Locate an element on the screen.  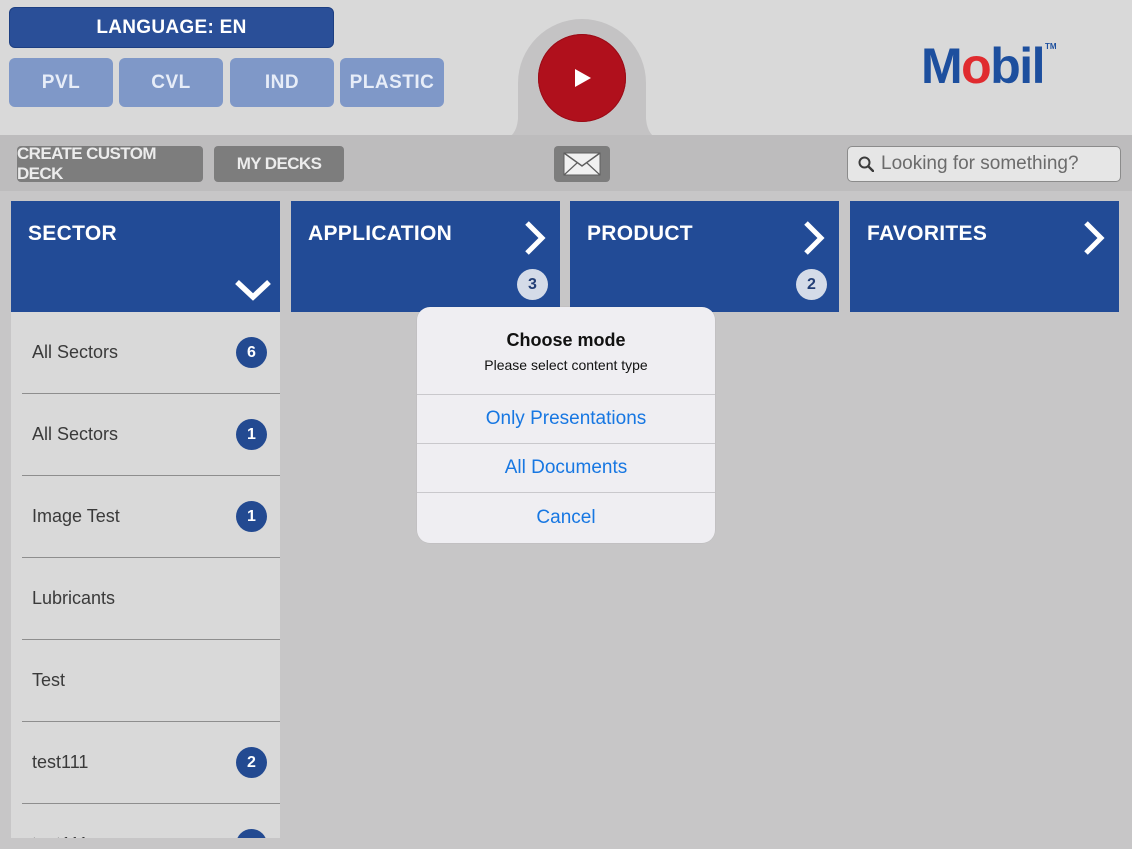
search-icon is located at coordinates (866, 164).